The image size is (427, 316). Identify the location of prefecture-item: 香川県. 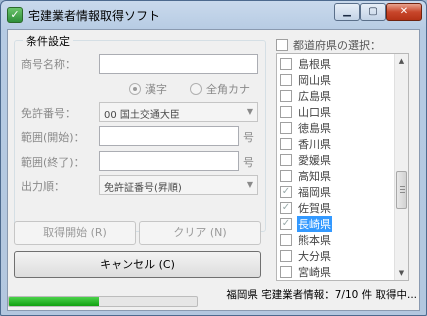
(336, 144).